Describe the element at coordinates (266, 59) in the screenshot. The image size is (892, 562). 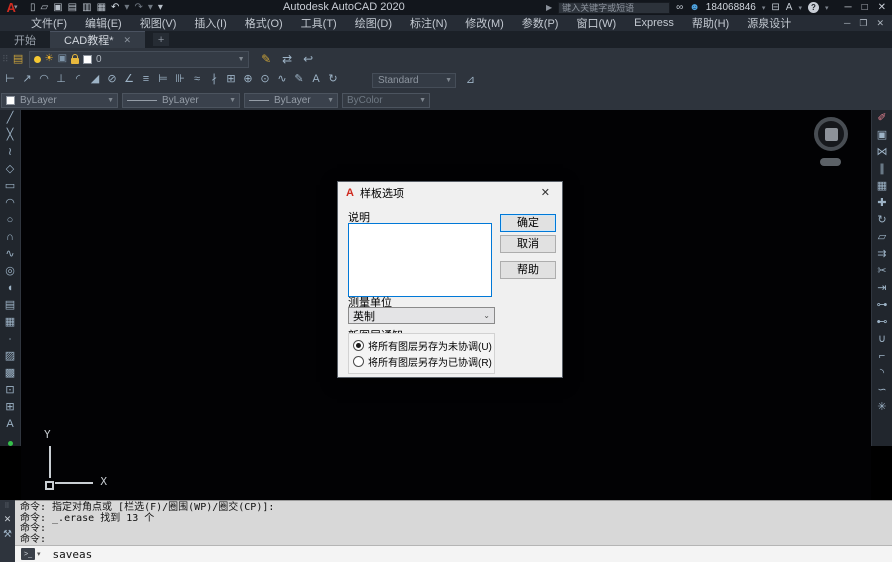
I see `make-object-layer-current-icon: ✎` at that location.